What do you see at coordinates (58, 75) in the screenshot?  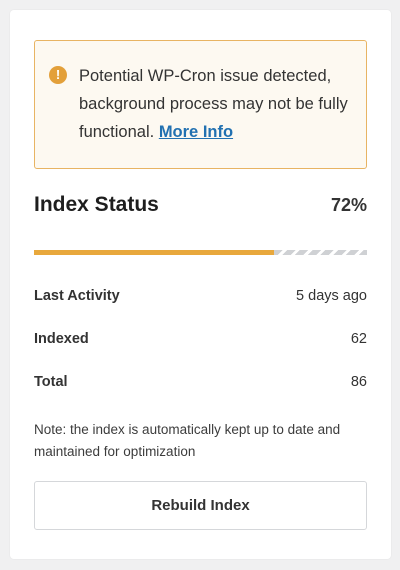 I see `exclamation-circle-icon: !` at bounding box center [58, 75].